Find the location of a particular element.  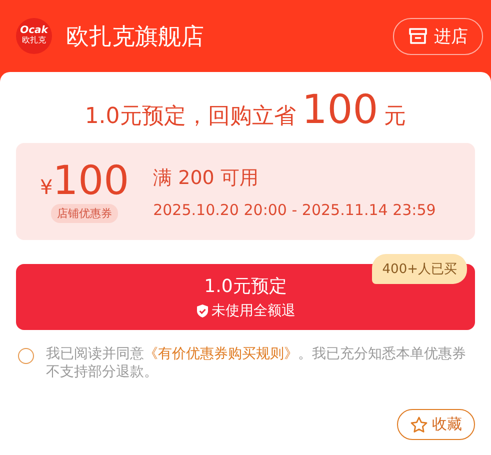

agreement-text: 我已阅读并同意《有价优惠券购买规则》。我已充分知悉本单优惠券不支持部分退款。 is located at coordinates (256, 363).